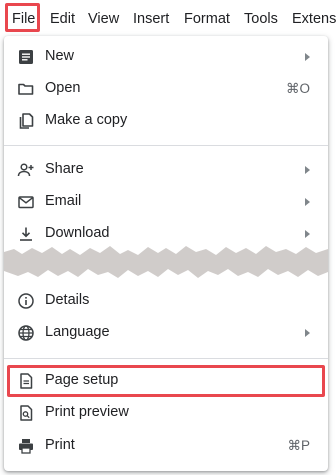  Describe the element at coordinates (77, 332) in the screenshot. I see `menu-item-label: Language` at that location.